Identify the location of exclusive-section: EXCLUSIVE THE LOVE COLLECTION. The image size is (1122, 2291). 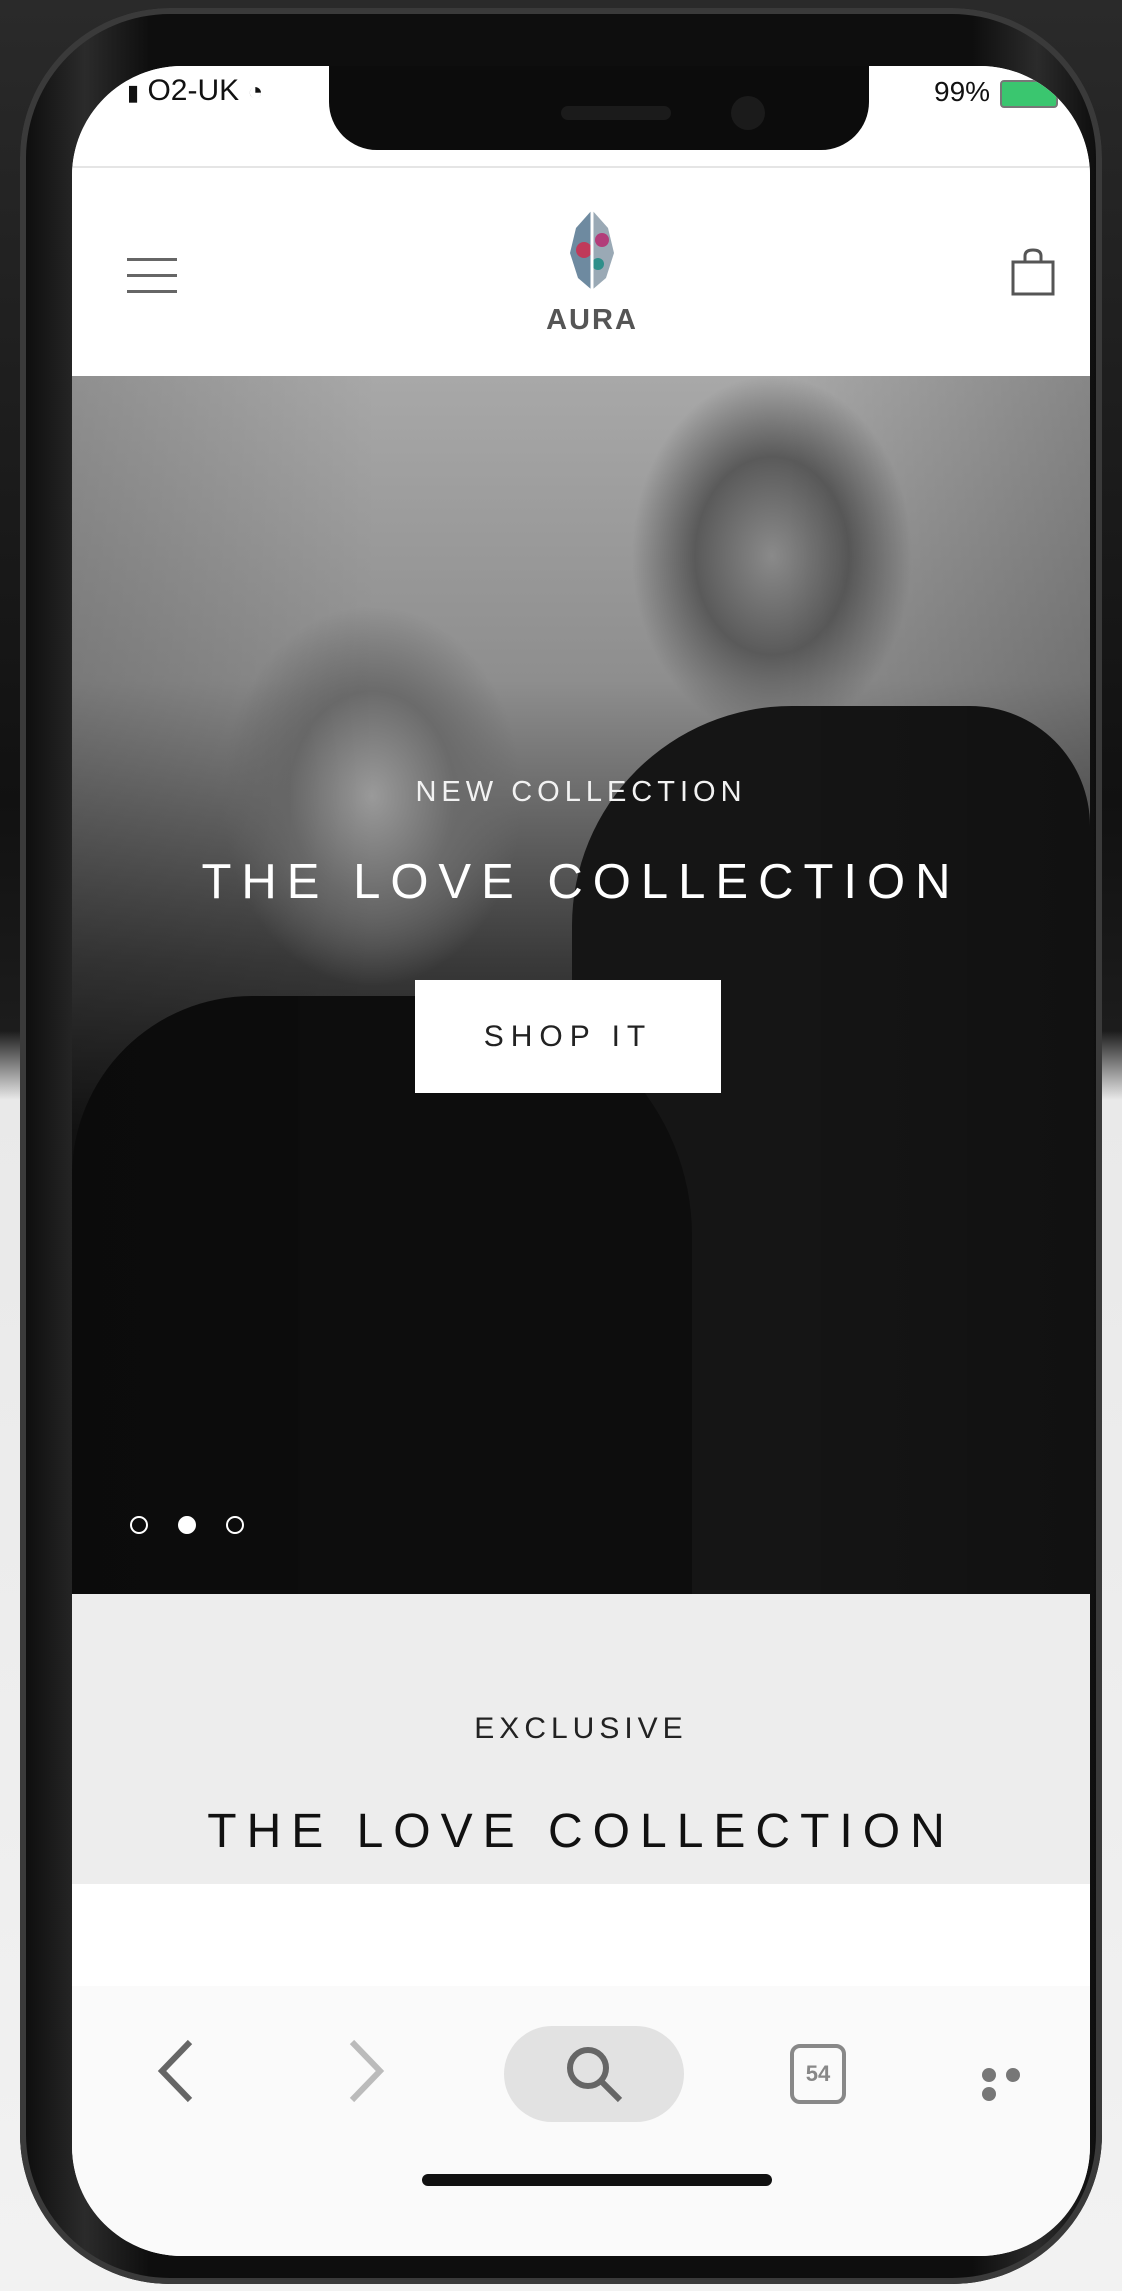
(581, 1739).